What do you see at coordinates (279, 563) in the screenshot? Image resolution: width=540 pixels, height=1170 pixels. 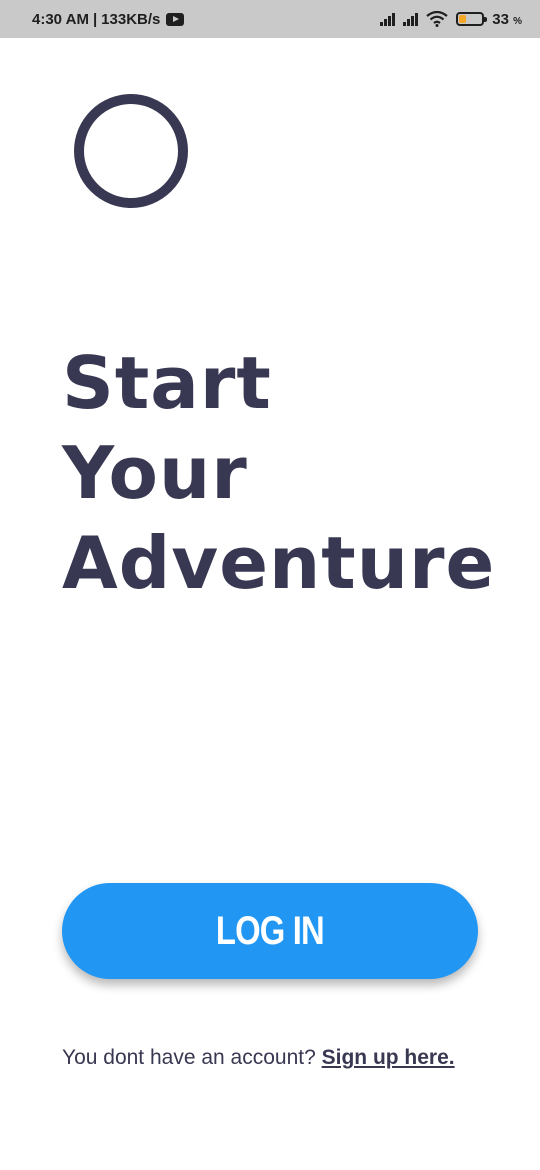 I see `headline-line-3: Adventure` at bounding box center [279, 563].